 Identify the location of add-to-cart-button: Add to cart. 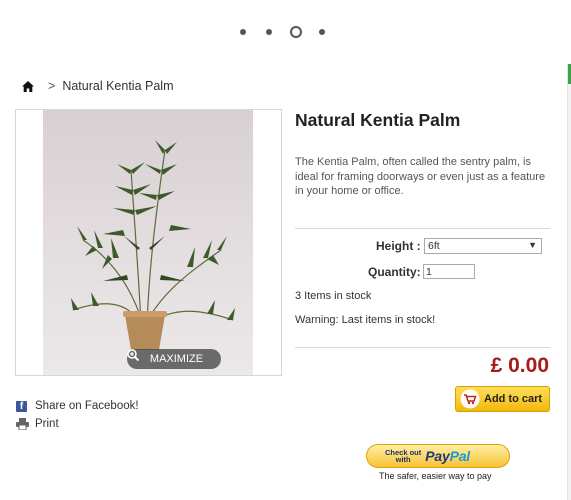
(502, 399).